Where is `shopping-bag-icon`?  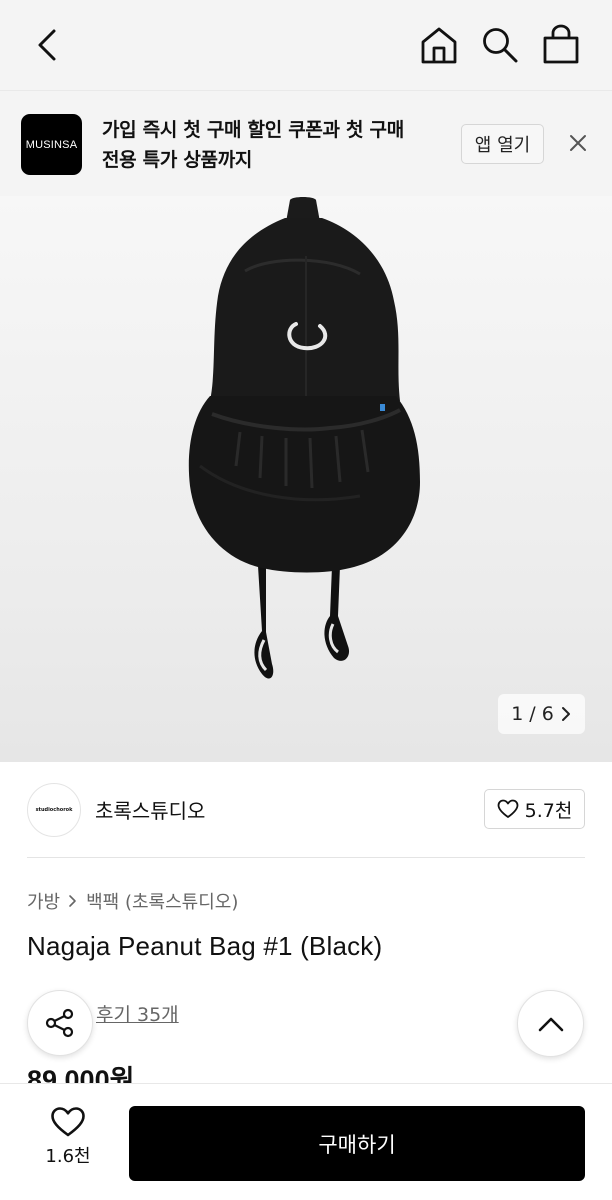
shopping-bag-icon is located at coordinates (561, 44).